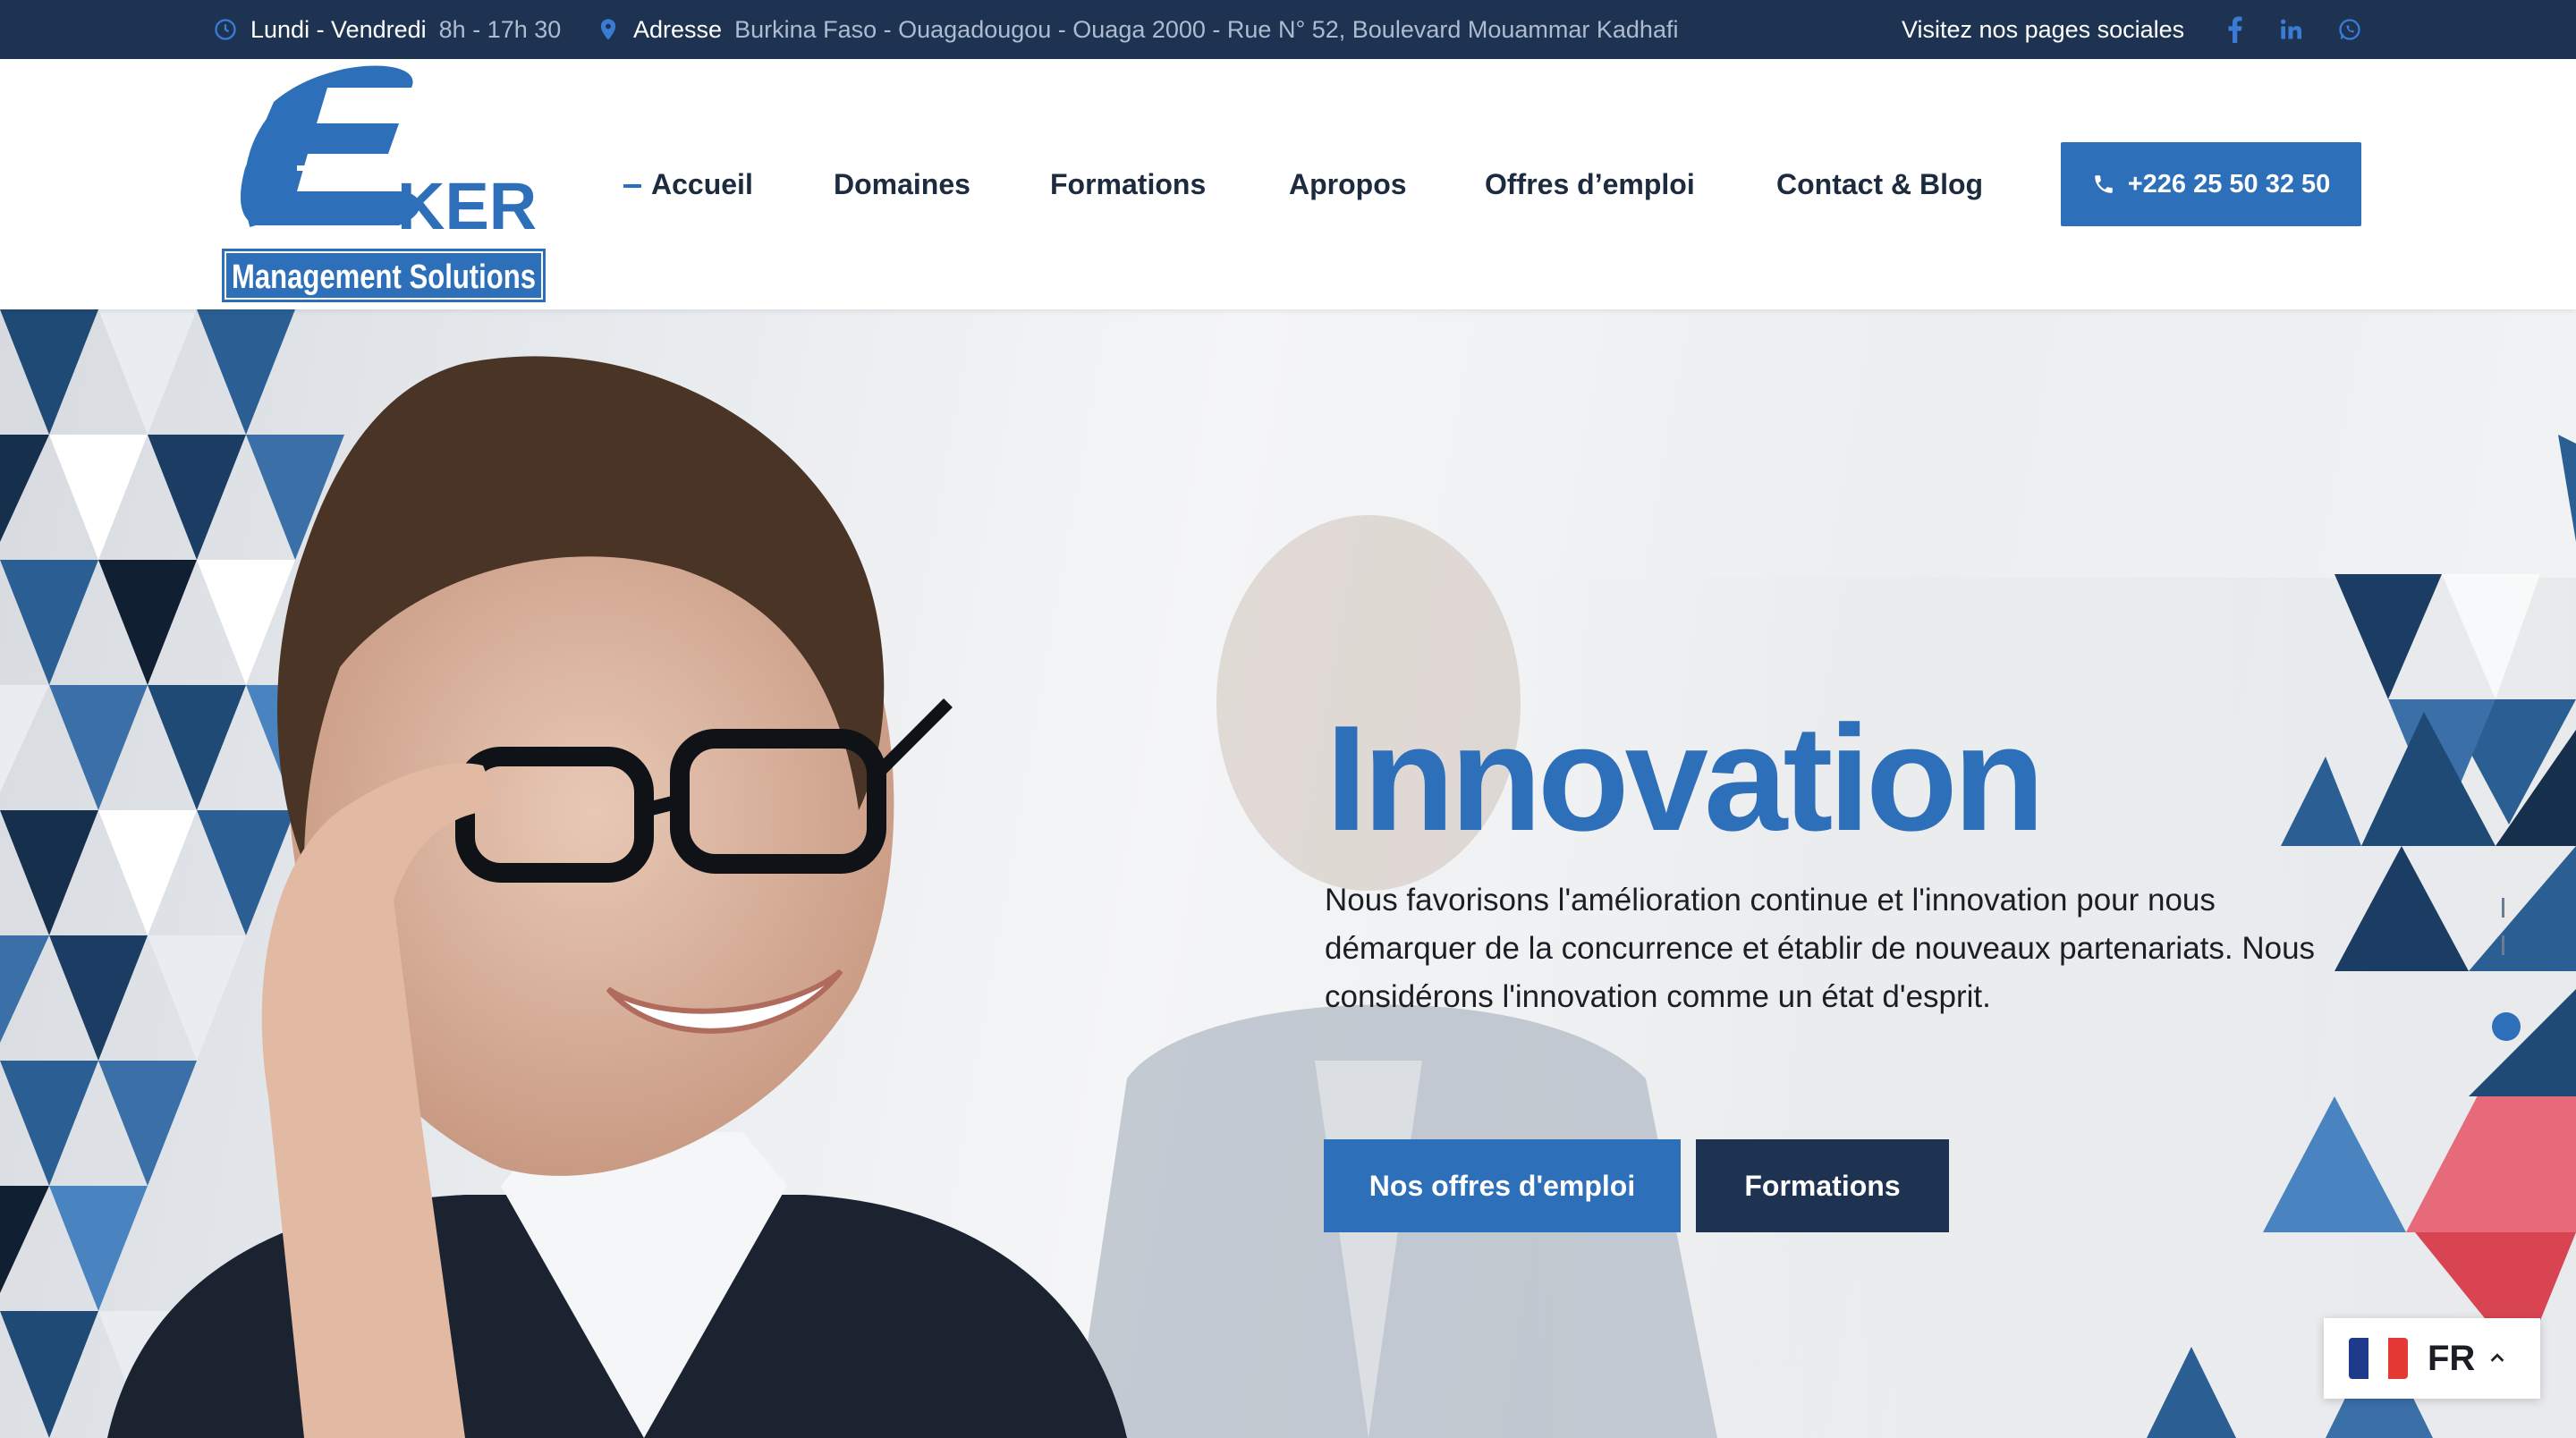  Describe the element at coordinates (383, 182) in the screenshot. I see `company-logo: KER Management Solutions` at that location.